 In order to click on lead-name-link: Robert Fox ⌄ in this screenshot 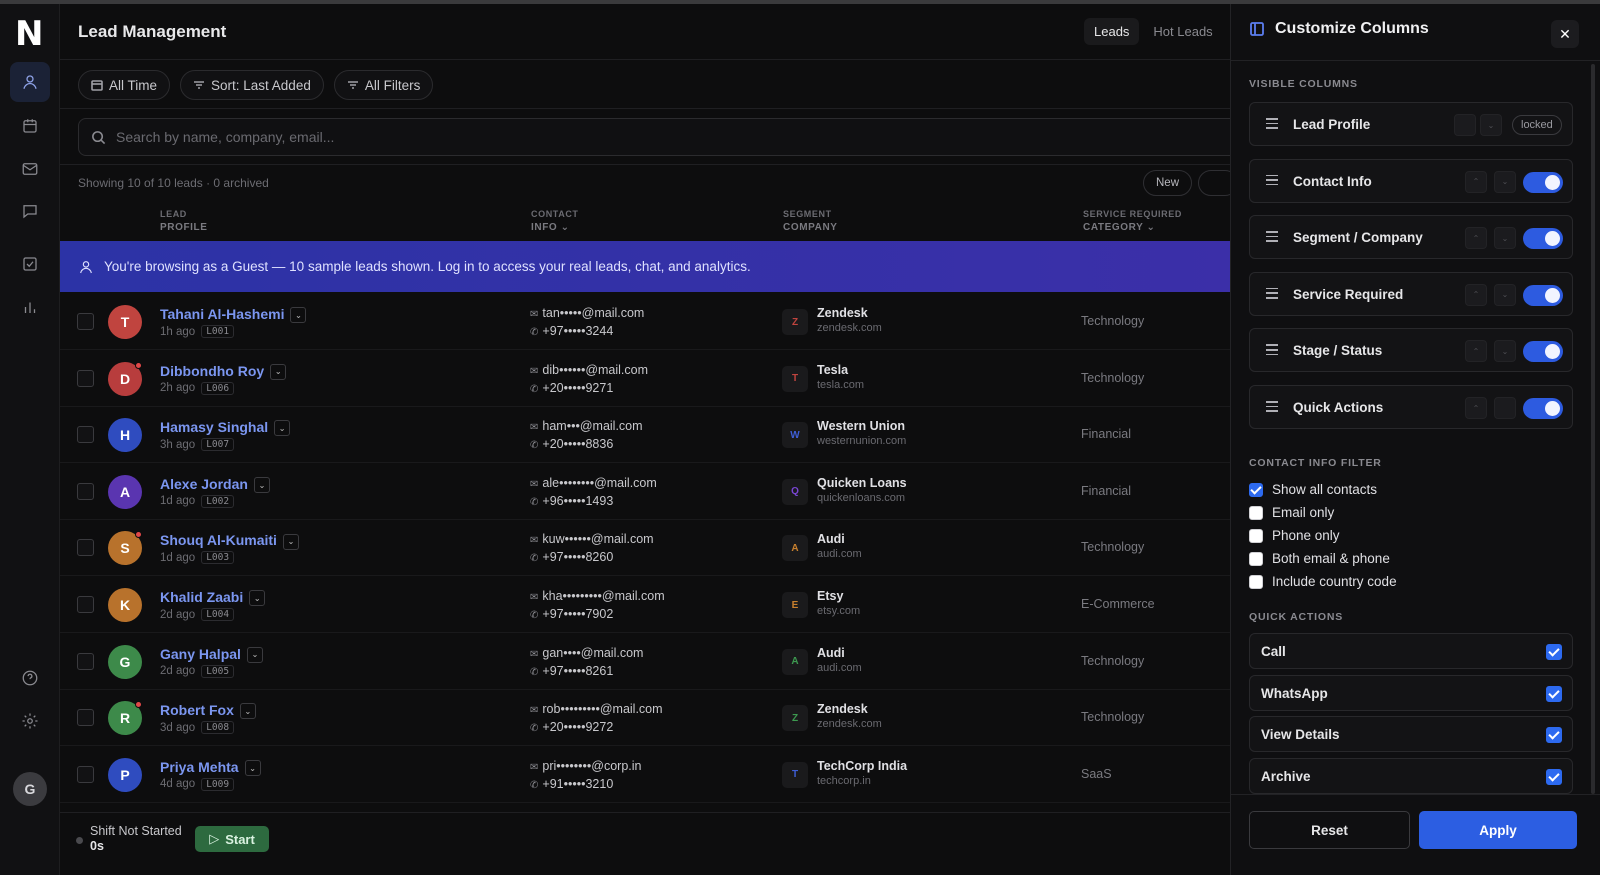, I will do `click(208, 711)`.